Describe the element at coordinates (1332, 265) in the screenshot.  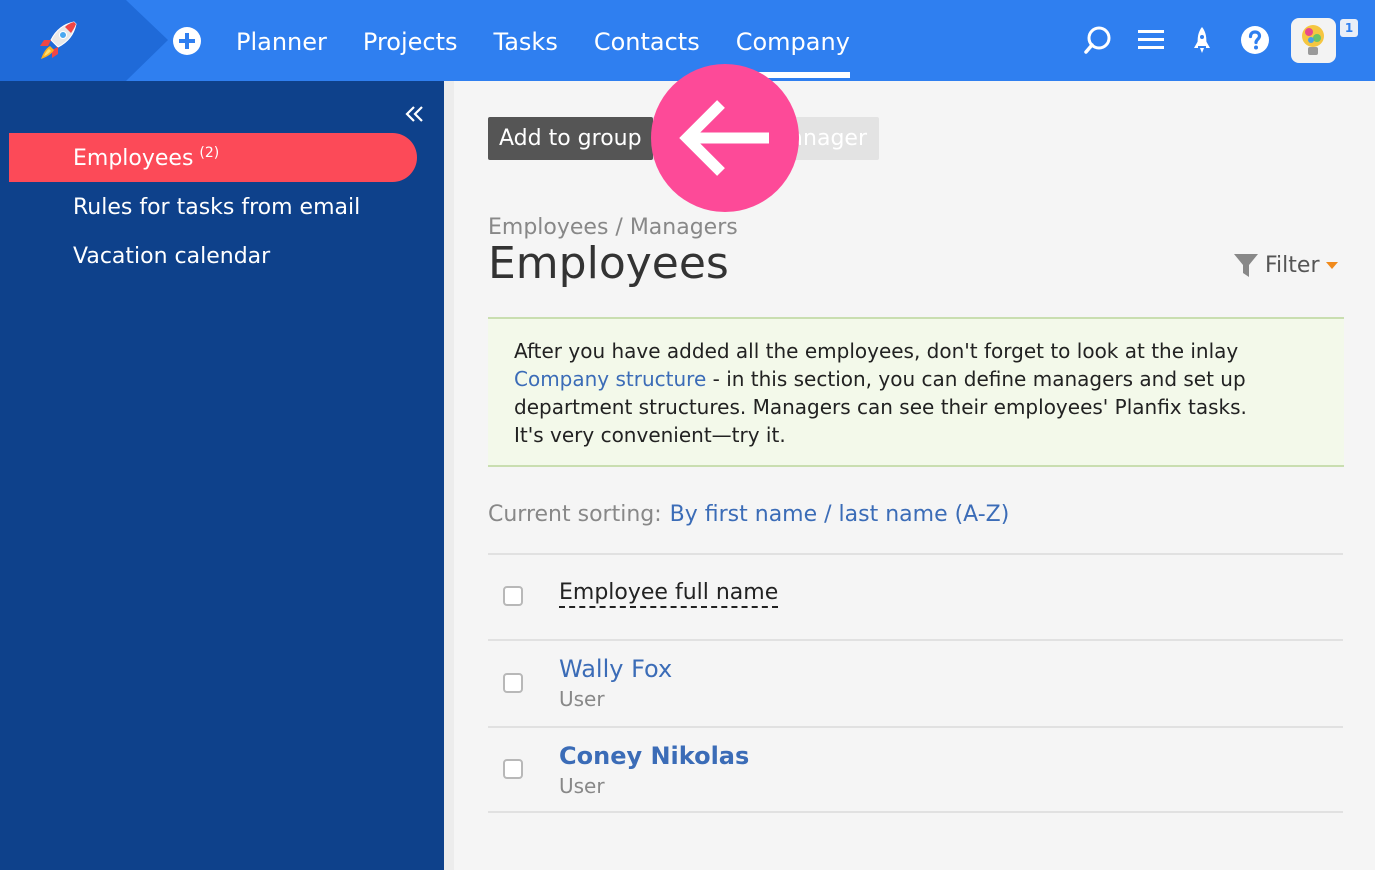
I see `dropdown-caret-icon` at that location.